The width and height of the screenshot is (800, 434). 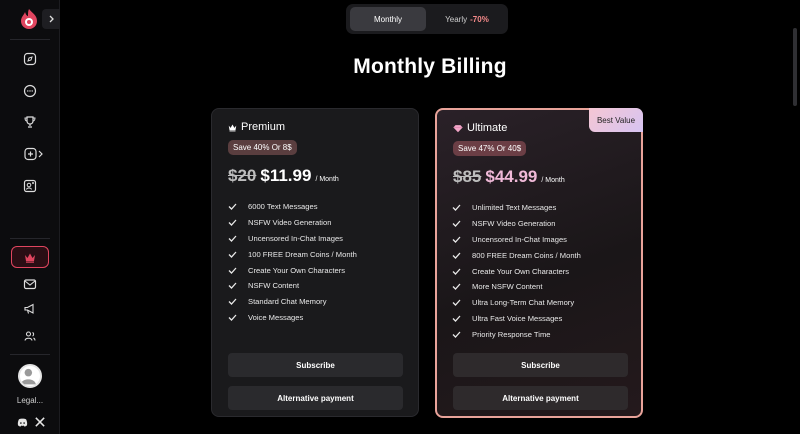 I want to click on feature-item: Voice Messages, so click(x=292, y=318).